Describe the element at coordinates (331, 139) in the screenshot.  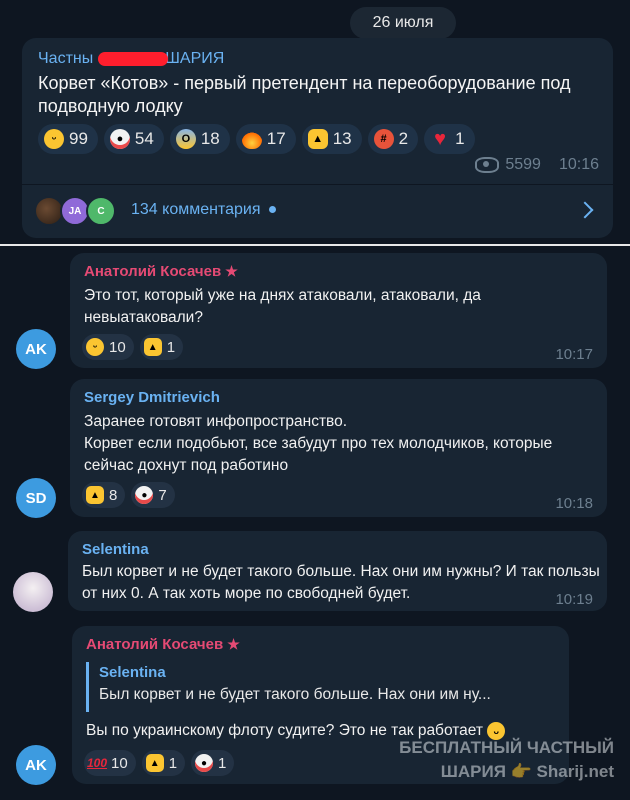
I see `reaction-thumbs-up: ▲ 13` at that location.